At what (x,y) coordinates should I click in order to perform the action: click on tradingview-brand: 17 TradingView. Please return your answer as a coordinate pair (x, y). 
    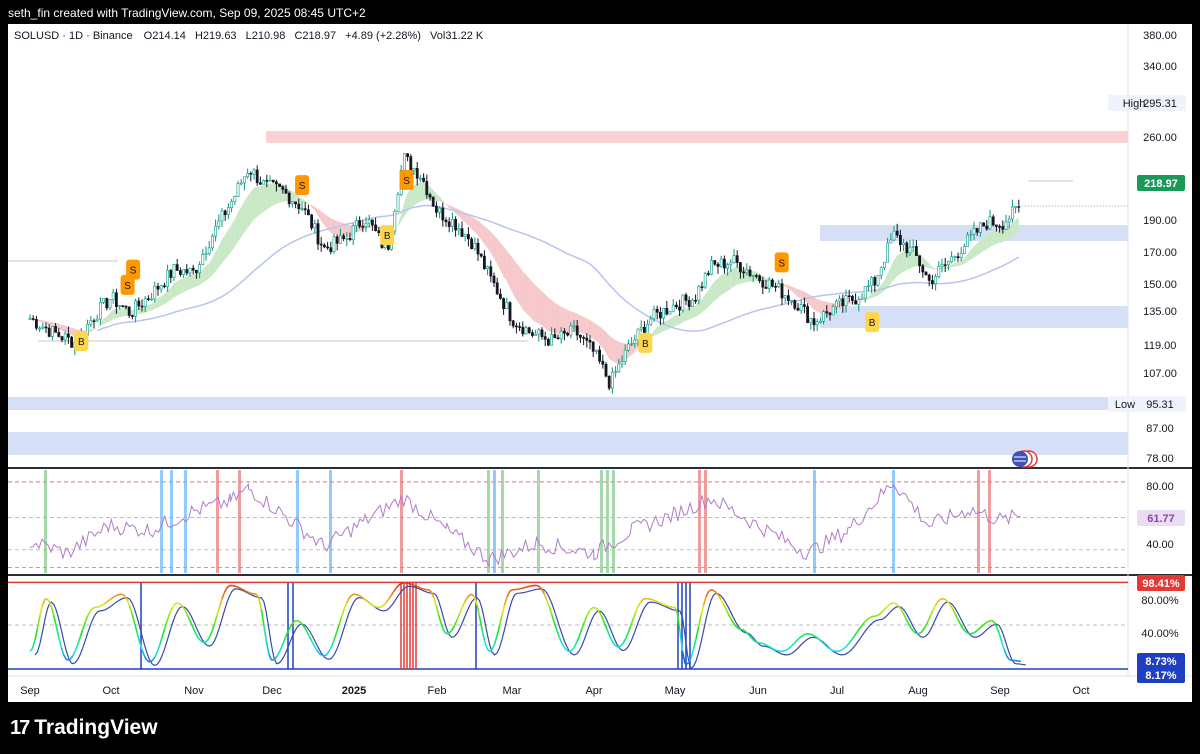
    Looking at the image, I should click on (84, 728).